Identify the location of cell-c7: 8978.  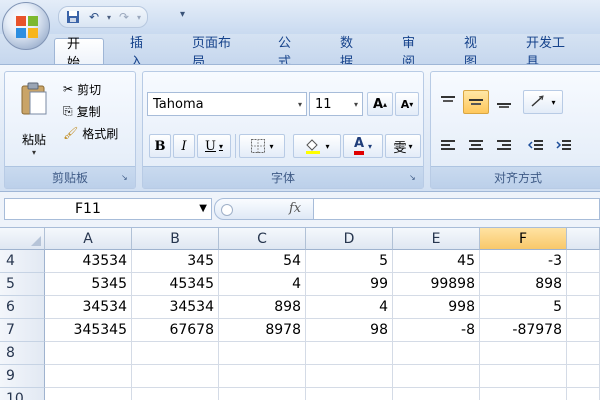
(262, 330).